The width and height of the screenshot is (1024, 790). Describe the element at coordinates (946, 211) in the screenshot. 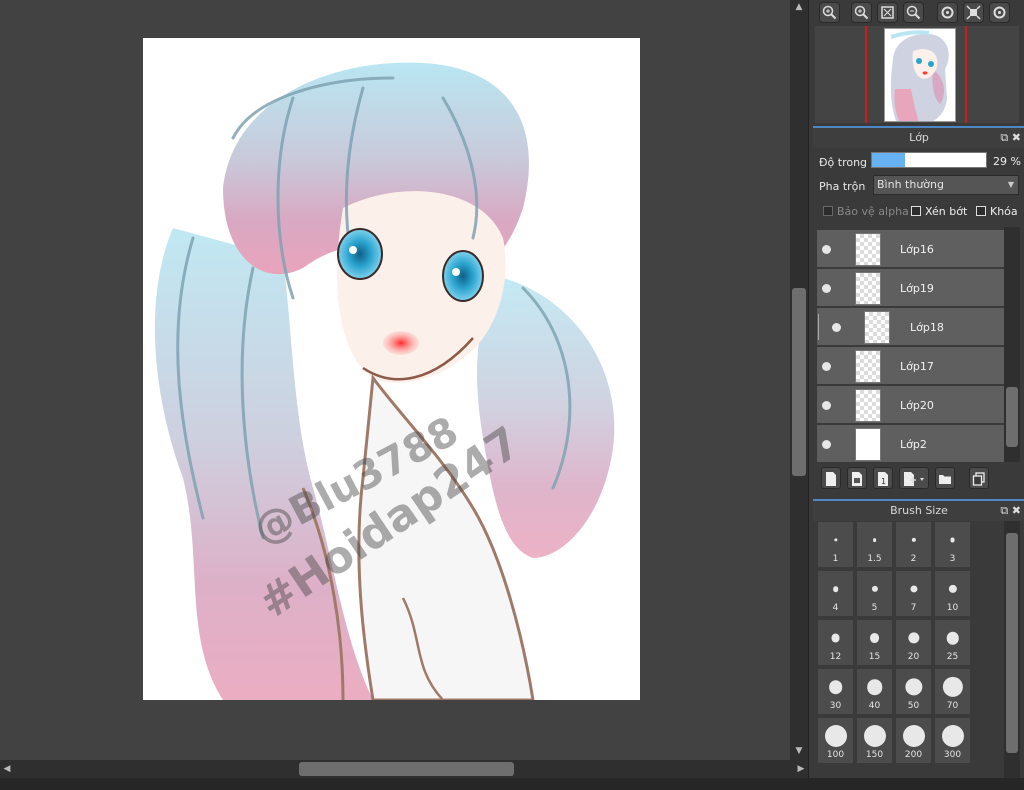

I see `clipping-label: Xén bớt` at that location.